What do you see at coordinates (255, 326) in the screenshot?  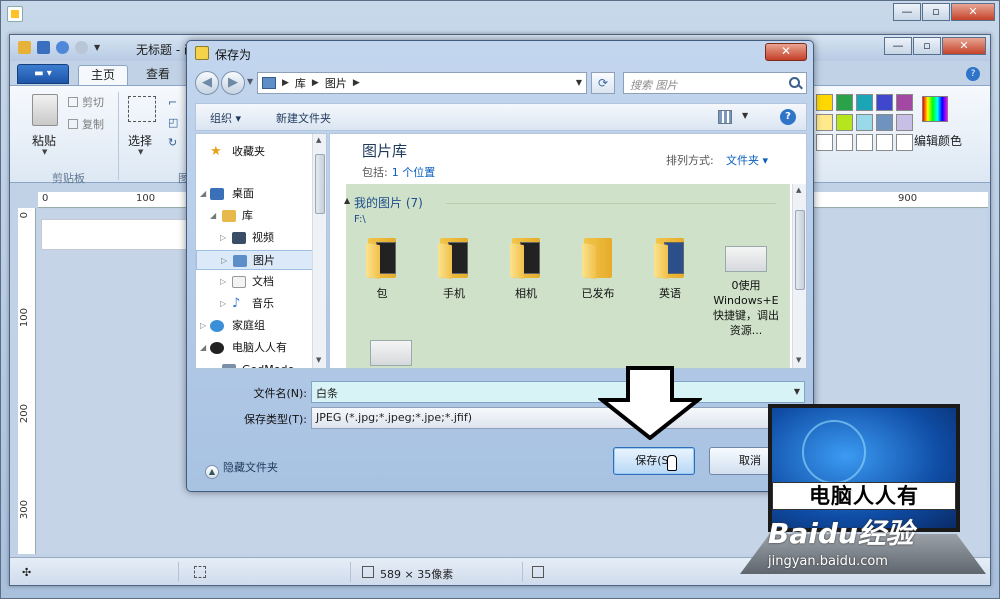 I see `nav-item-homegroup: ▷ 家庭组` at bounding box center [255, 326].